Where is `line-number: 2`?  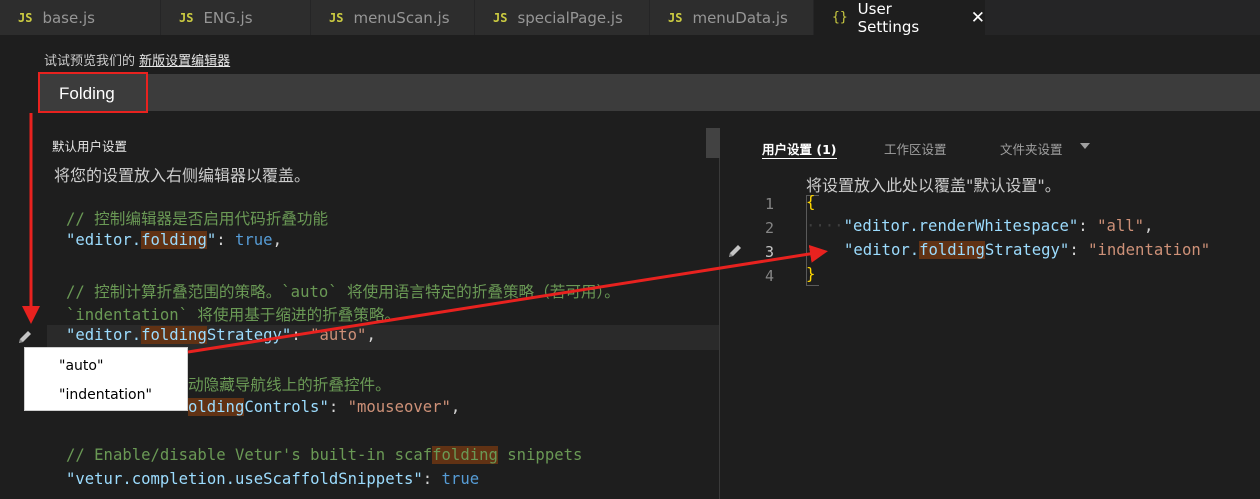 line-number: 2 is located at coordinates (769, 228).